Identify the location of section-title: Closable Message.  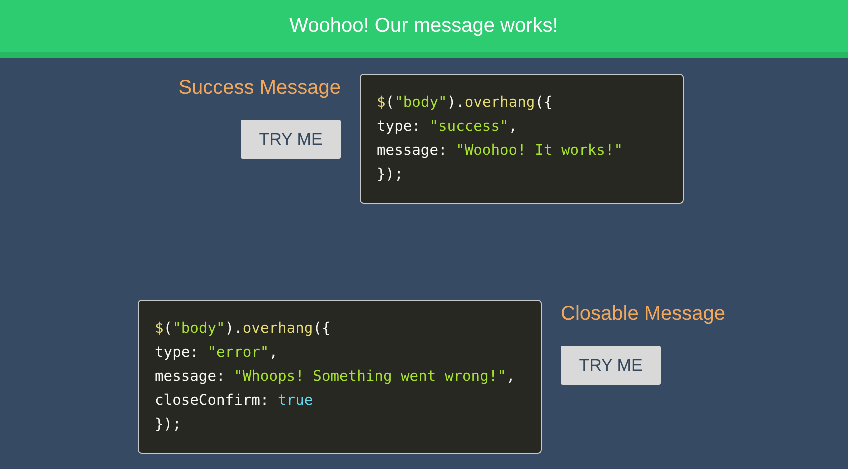
(643, 314).